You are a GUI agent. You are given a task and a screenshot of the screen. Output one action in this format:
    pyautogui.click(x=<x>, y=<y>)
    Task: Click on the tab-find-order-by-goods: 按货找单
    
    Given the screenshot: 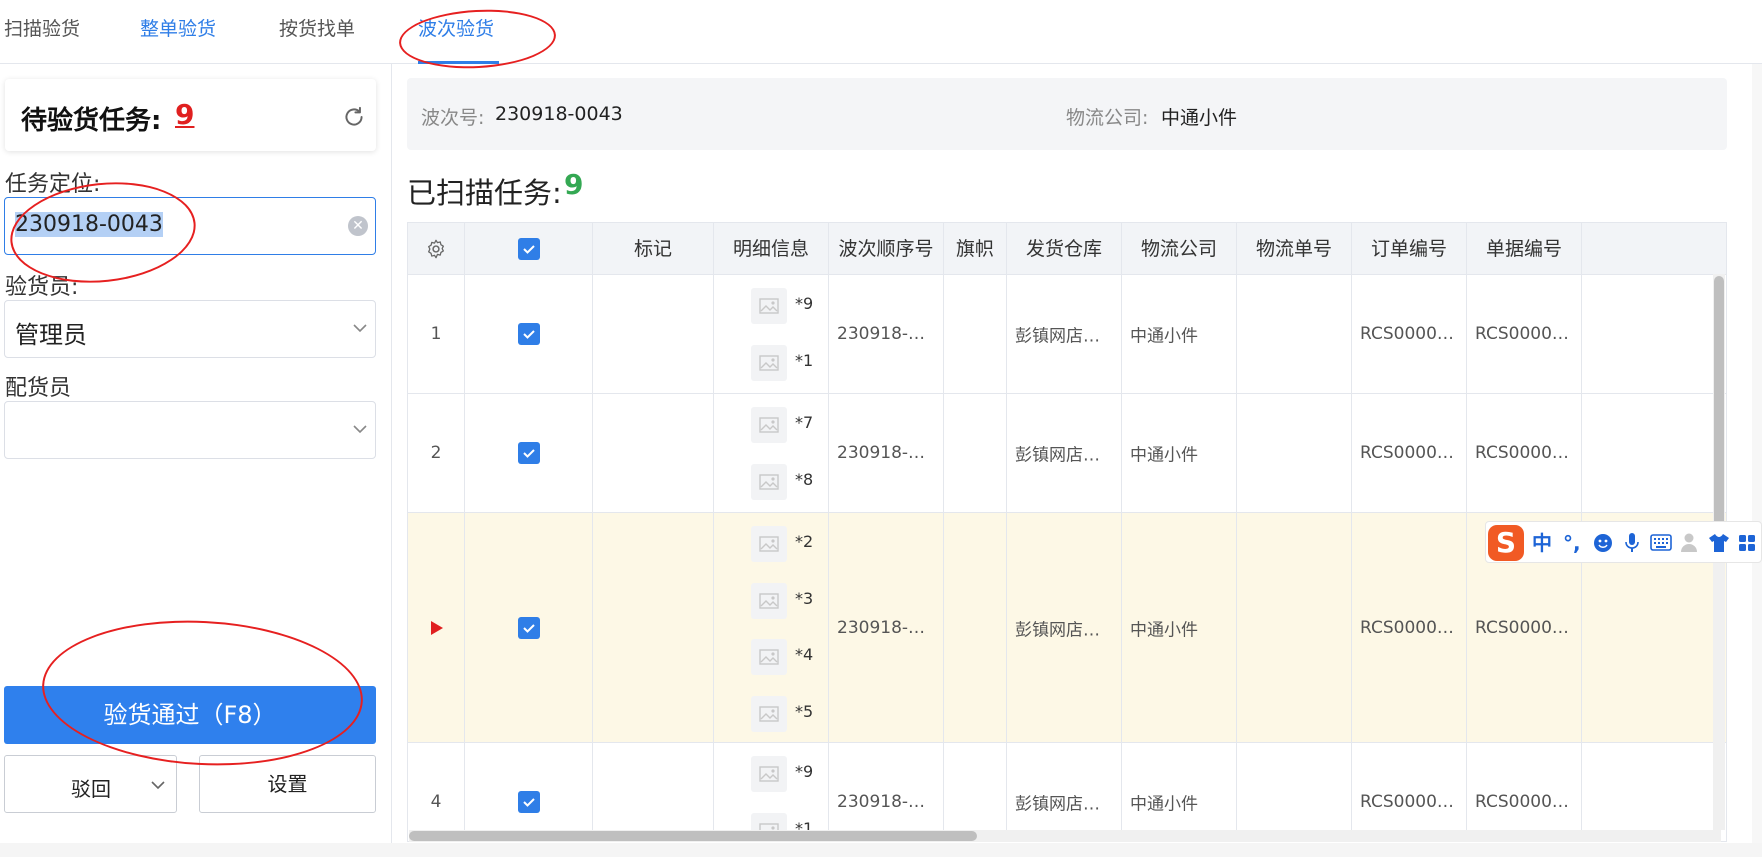 What is the action you would take?
    pyautogui.click(x=317, y=27)
    